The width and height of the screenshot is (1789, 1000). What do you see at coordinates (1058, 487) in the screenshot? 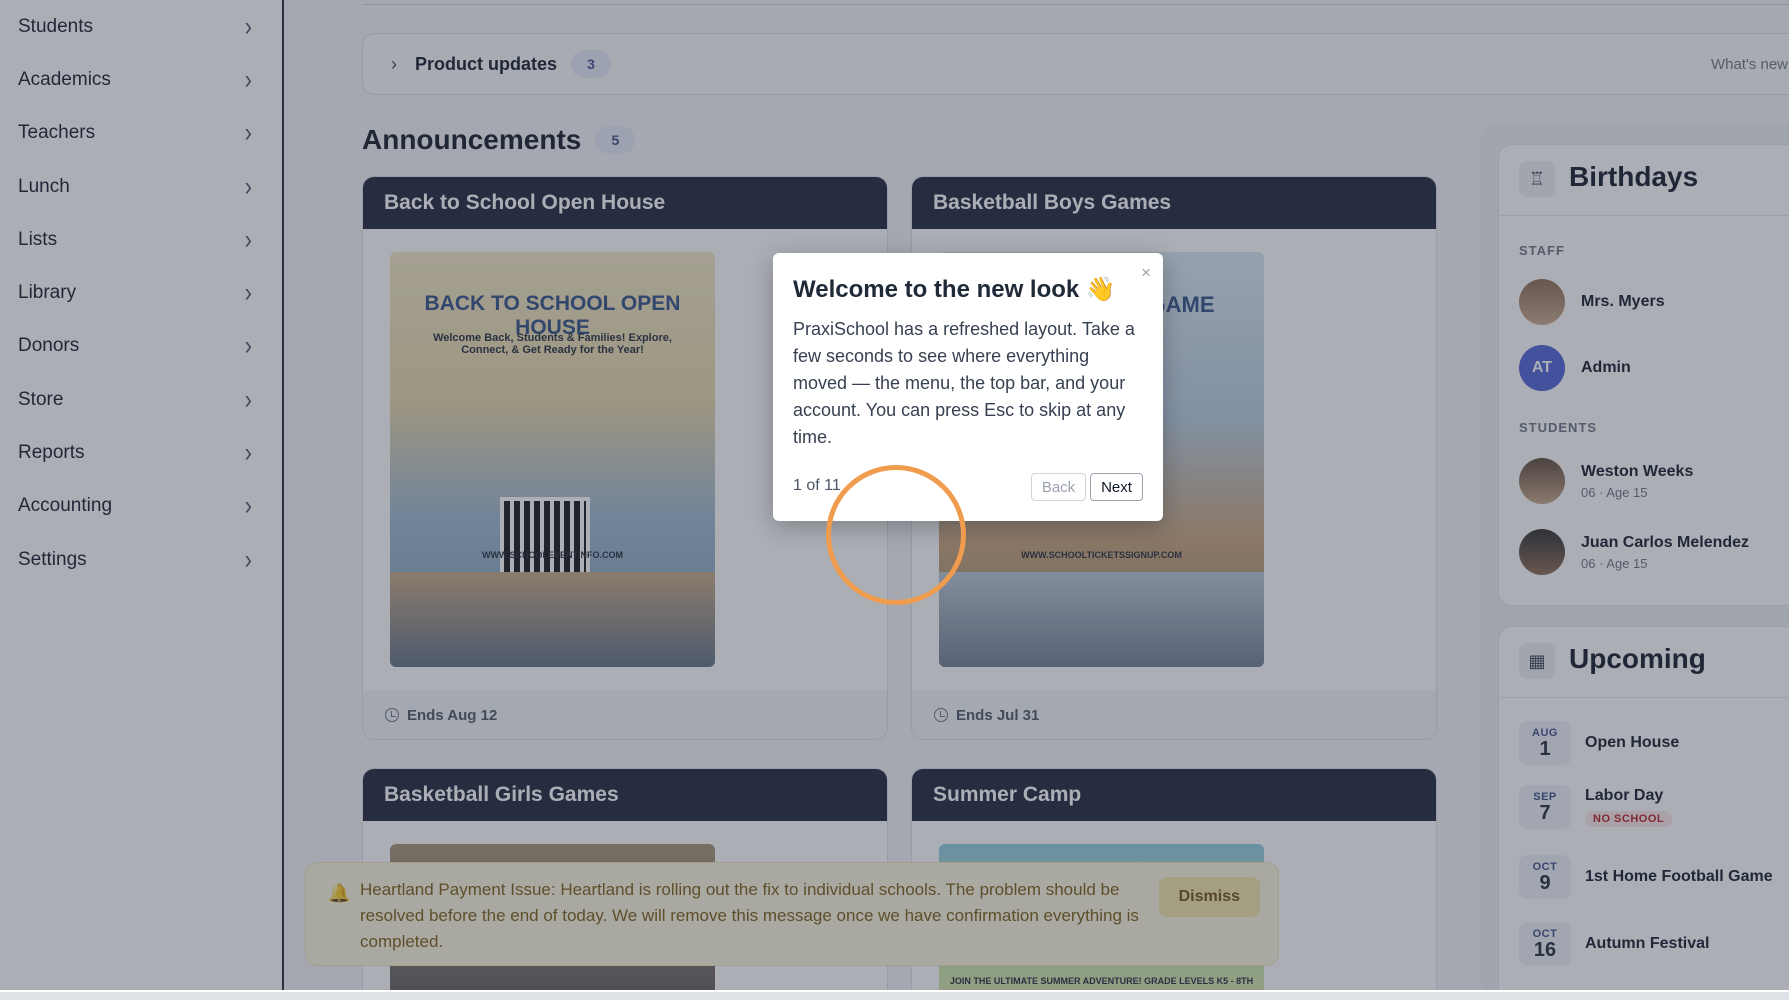
I see `tour-back-button: Back` at bounding box center [1058, 487].